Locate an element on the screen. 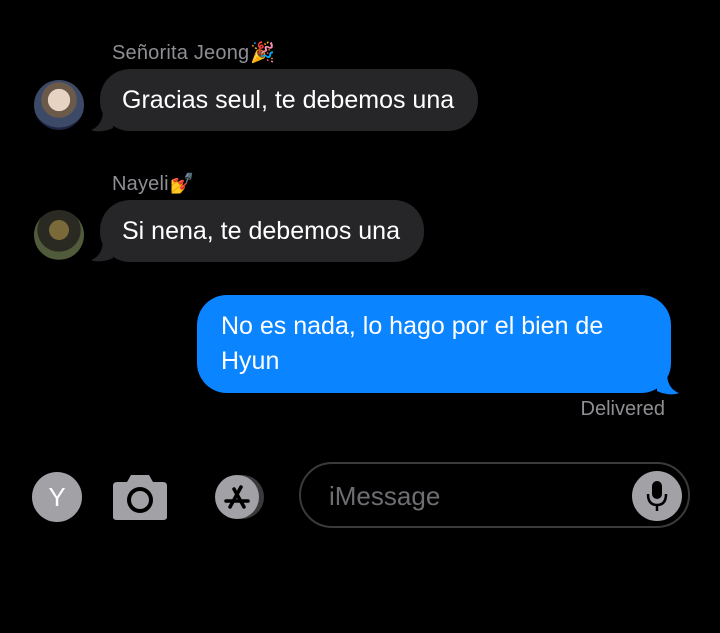 The image size is (720, 633). camera-button is located at coordinates (140, 497).